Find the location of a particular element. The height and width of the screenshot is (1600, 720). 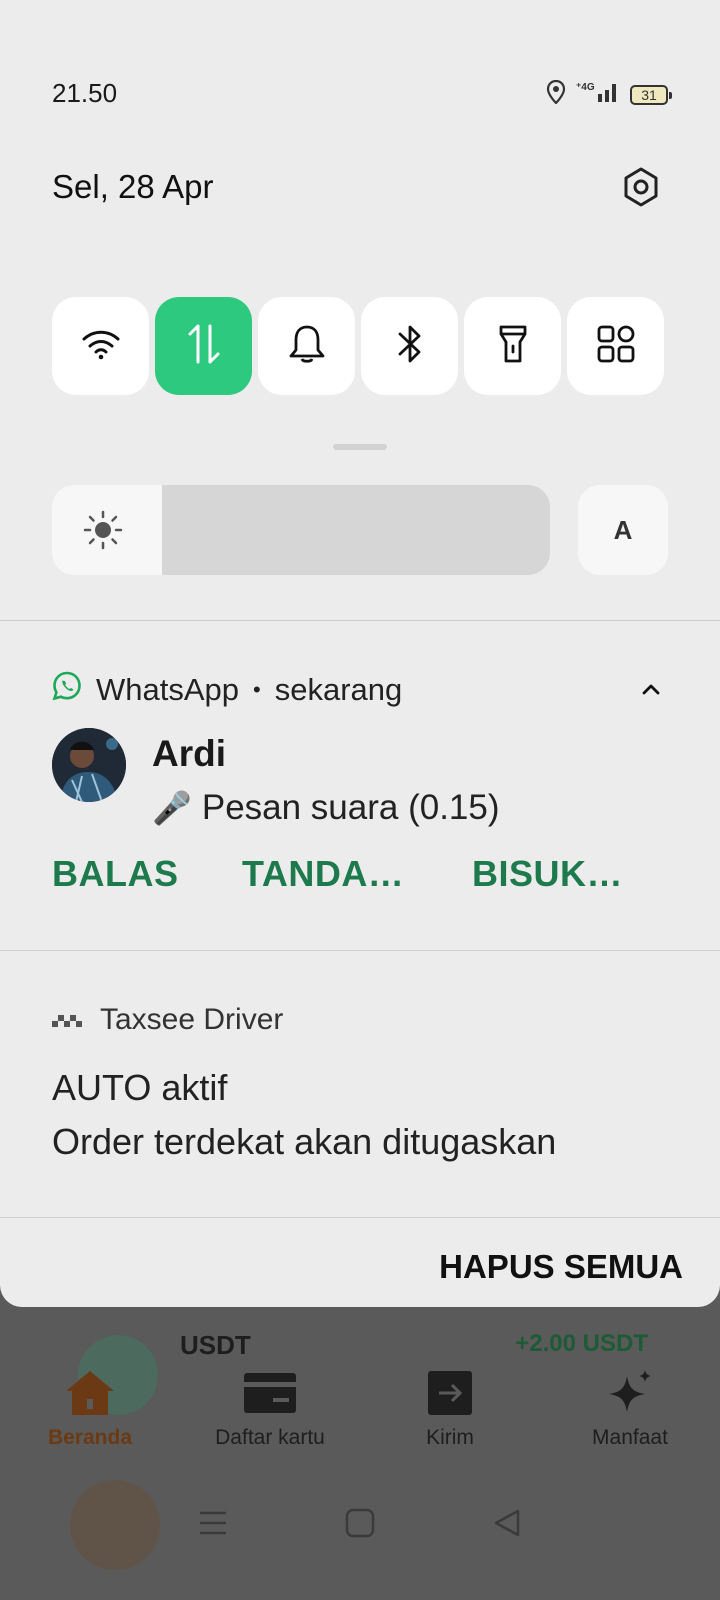

background-bottom-nav: Beranda Daftar kartu Kirim Manfaat is located at coordinates (360, 1410).